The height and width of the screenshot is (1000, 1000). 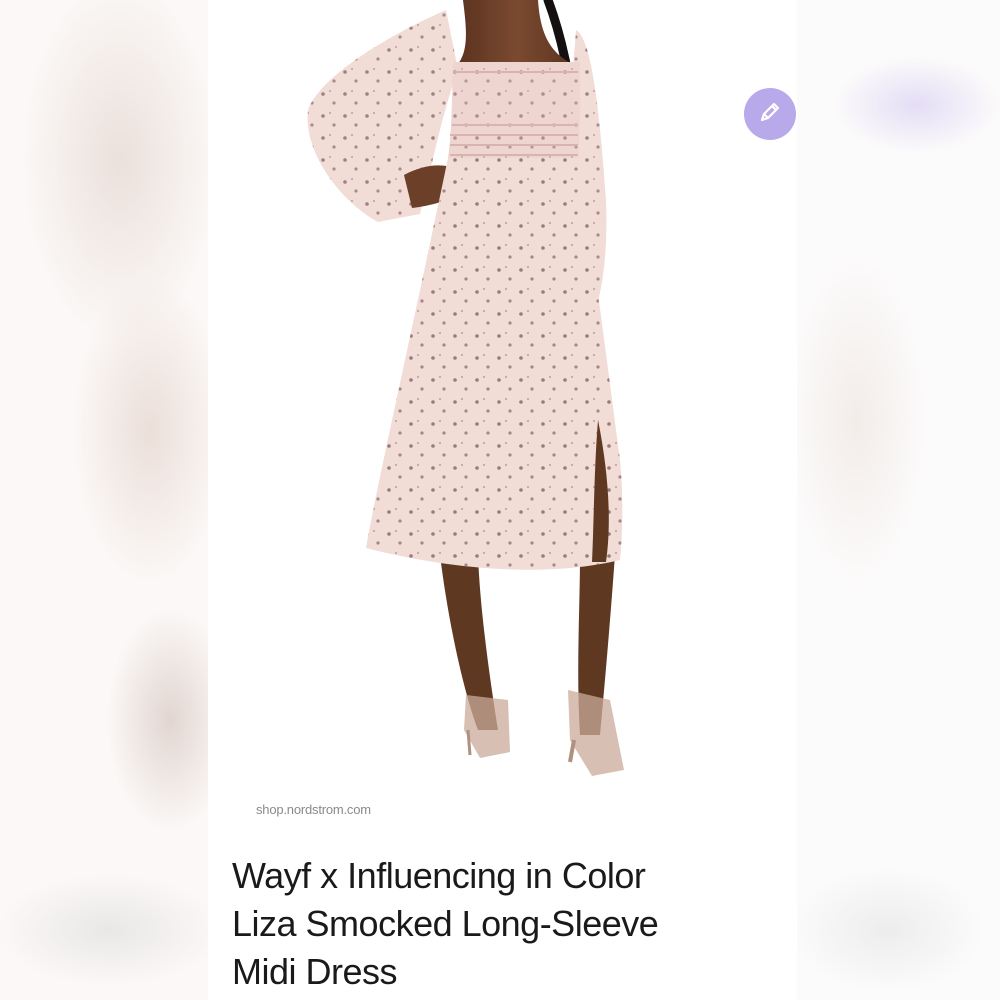 What do you see at coordinates (315, 971) in the screenshot?
I see `product-title-line-3: Midi Dress` at bounding box center [315, 971].